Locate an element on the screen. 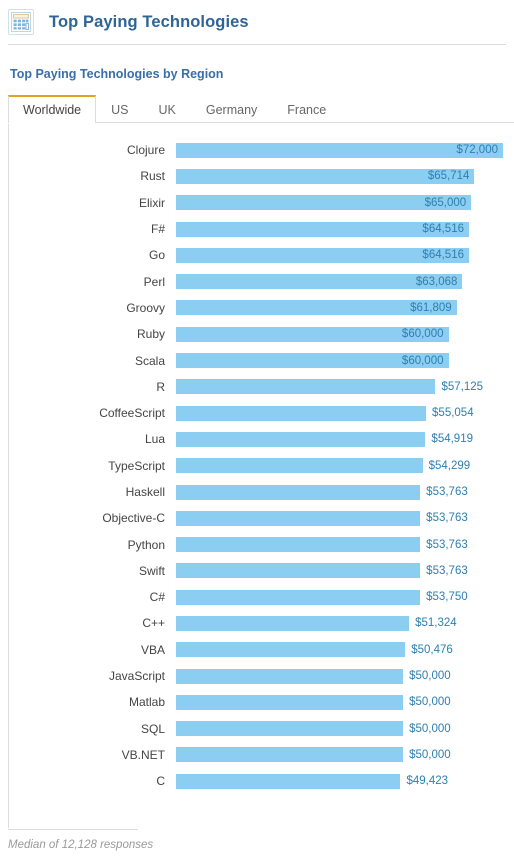  bar-category-label: Lua is located at coordinates (154, 439).